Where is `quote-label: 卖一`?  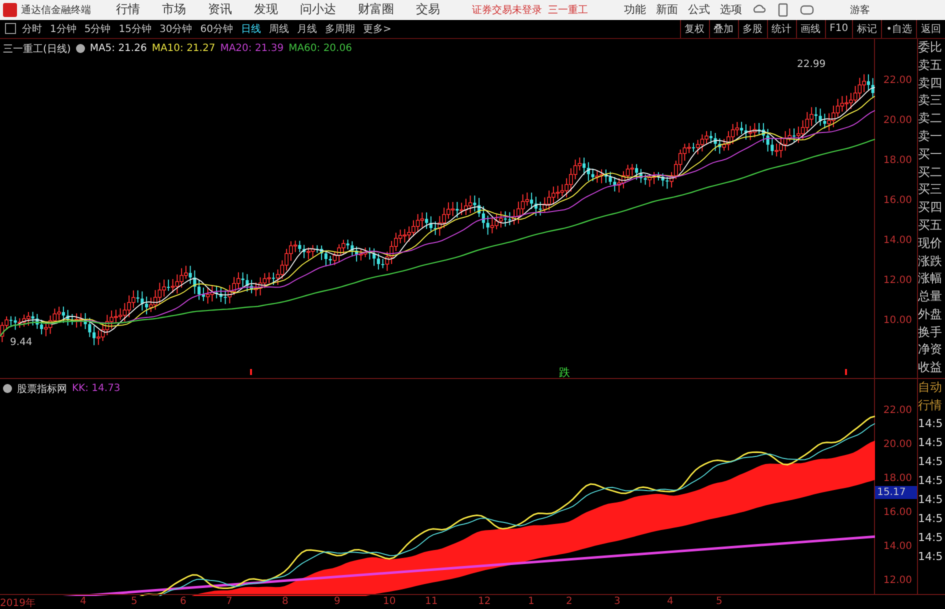
quote-label: 卖一 is located at coordinates (931, 136).